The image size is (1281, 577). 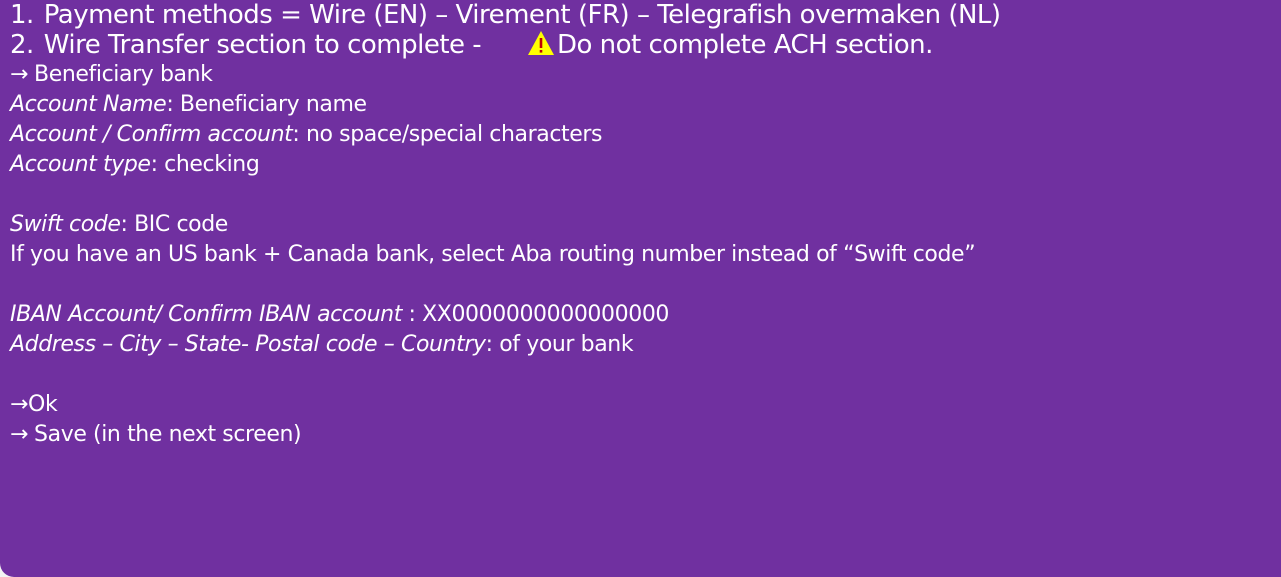 What do you see at coordinates (266, 104) in the screenshot?
I see `field-value: : Beneficiary name` at bounding box center [266, 104].